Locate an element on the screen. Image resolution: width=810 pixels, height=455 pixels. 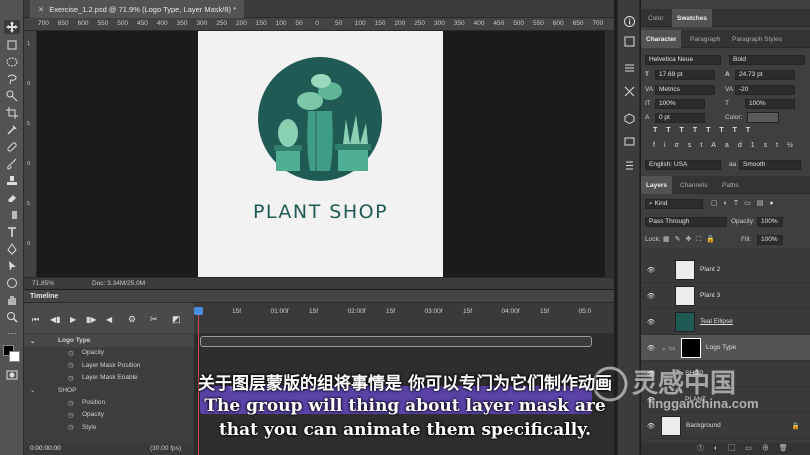
language-select: English: USA is located at coordinates (683, 165).